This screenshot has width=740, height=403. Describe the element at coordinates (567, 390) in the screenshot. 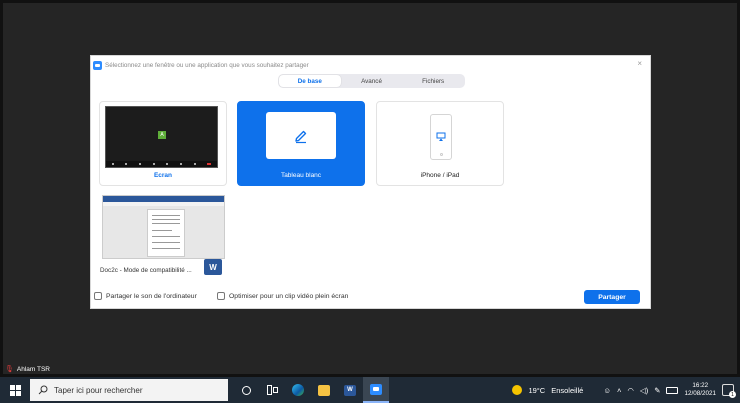

I see `weather-text: Ensoleillé` at that location.